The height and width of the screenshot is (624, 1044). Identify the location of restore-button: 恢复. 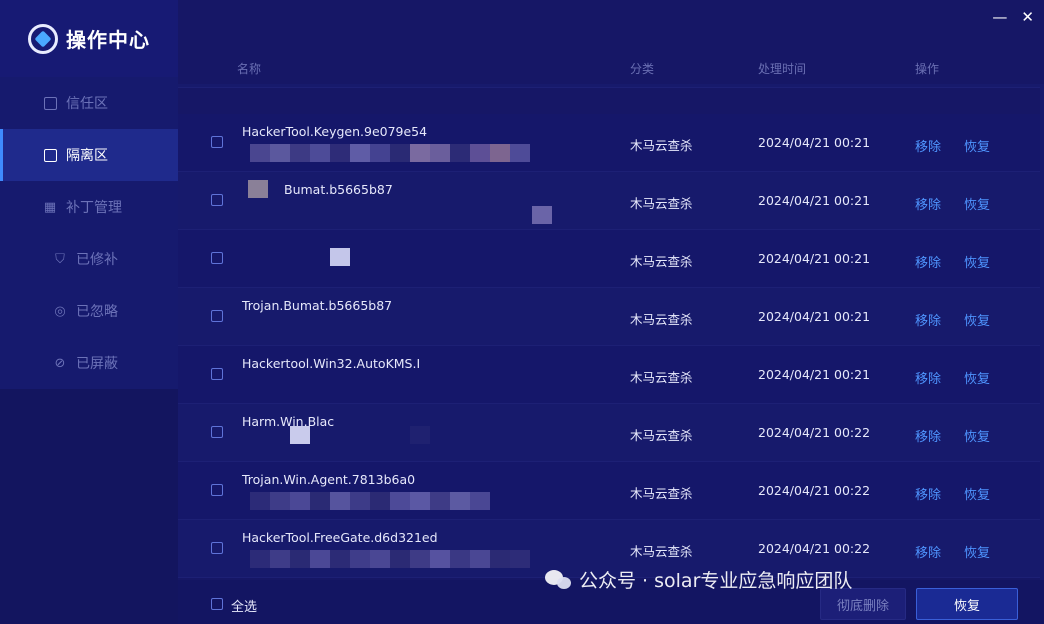
(967, 604).